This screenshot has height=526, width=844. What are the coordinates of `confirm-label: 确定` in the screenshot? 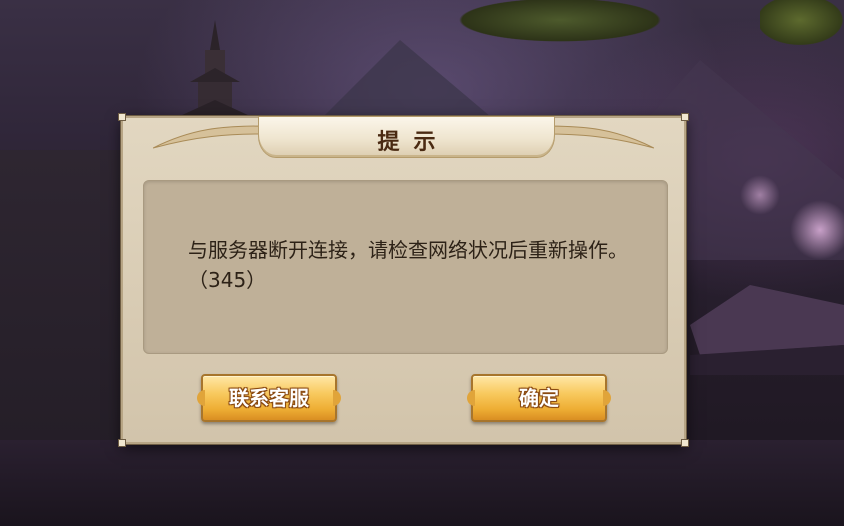 It's located at (539, 398).